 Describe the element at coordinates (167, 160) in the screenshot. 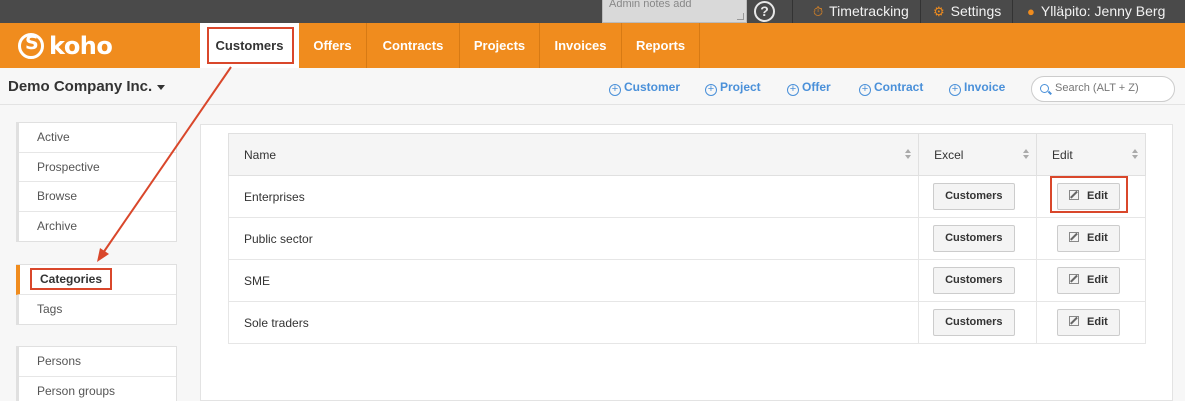

I see `arrow-line` at that location.